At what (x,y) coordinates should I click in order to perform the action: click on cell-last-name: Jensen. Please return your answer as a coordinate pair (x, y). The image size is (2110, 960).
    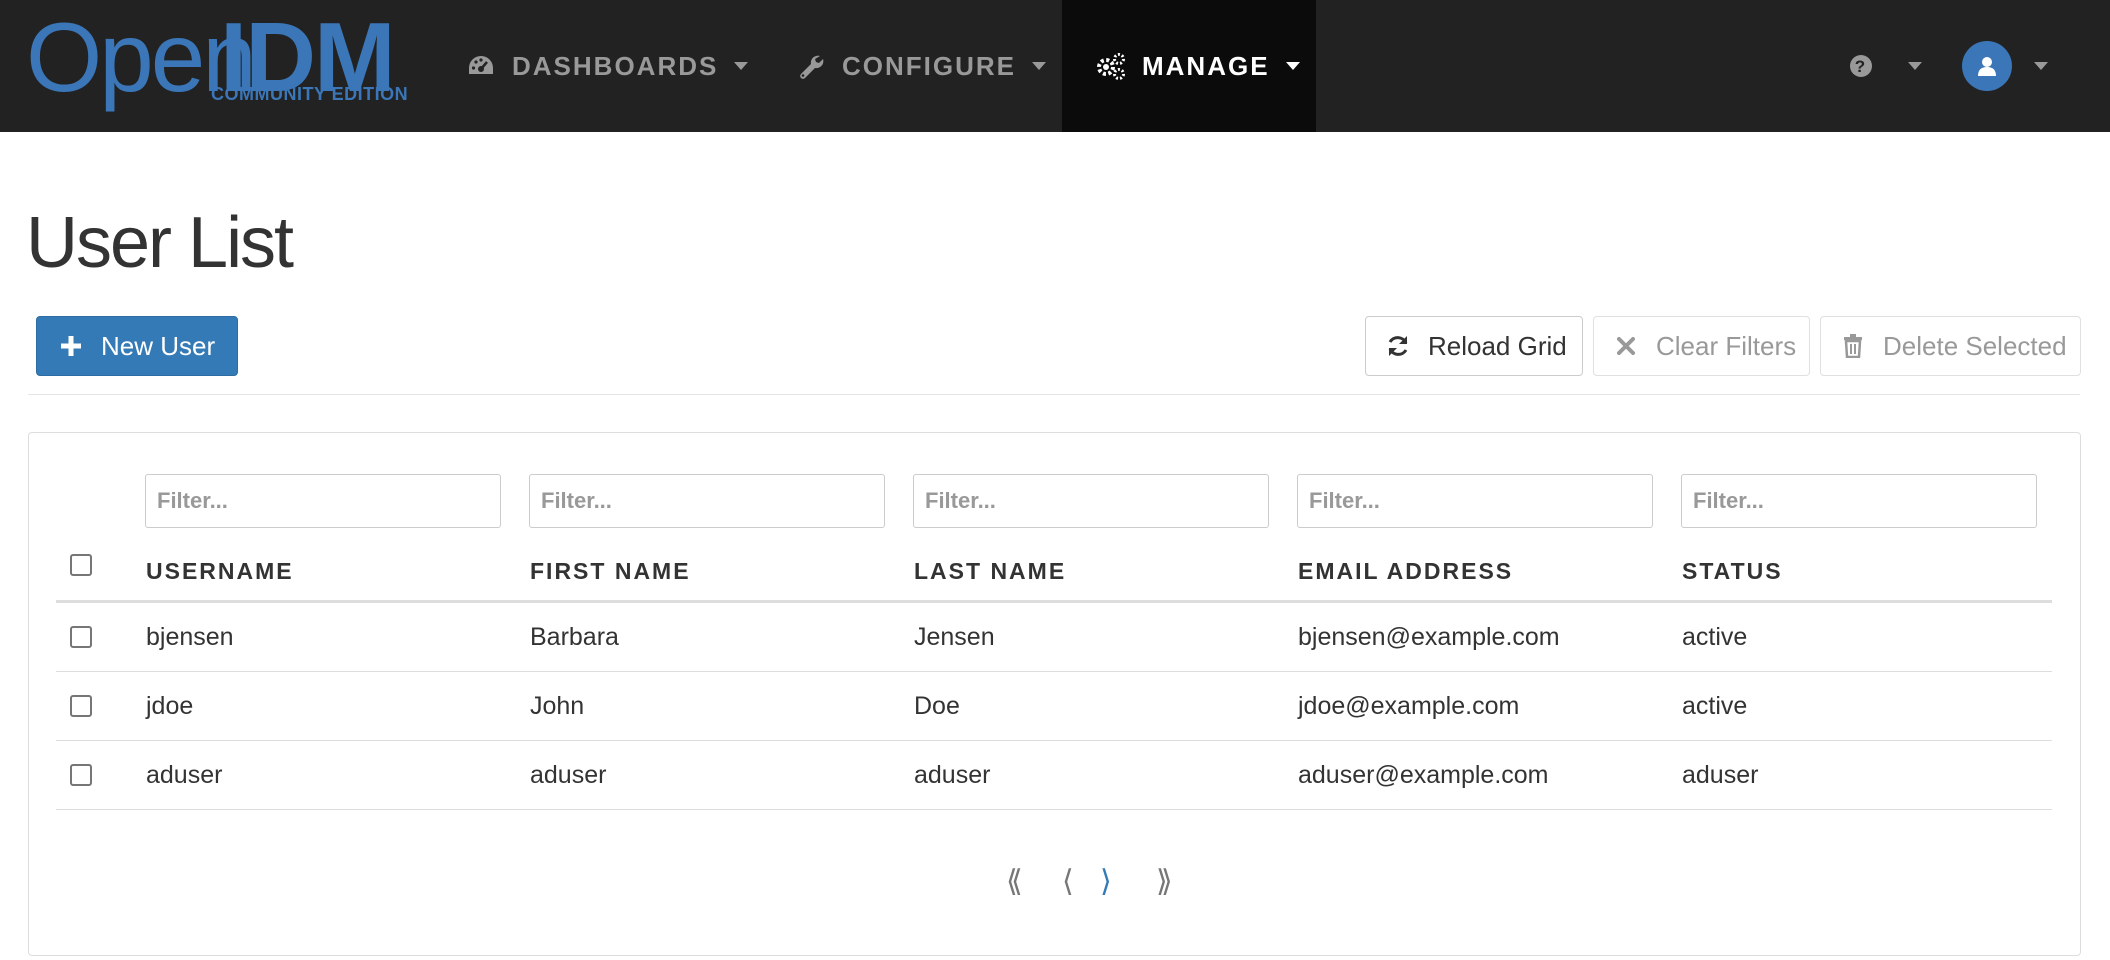
    Looking at the image, I should click on (954, 636).